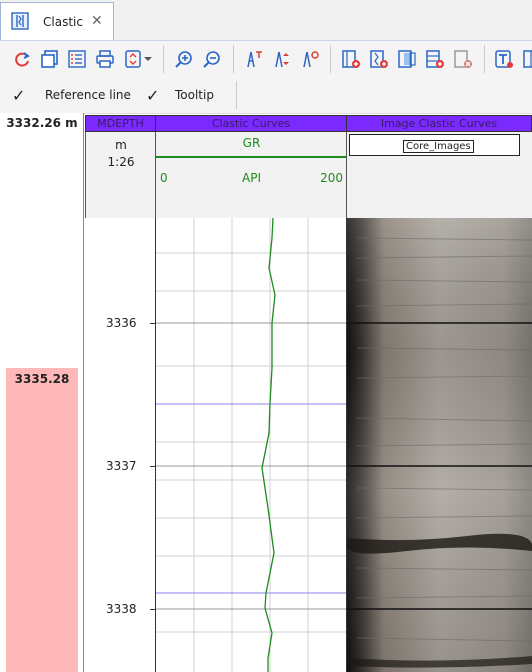 This screenshot has height=672, width=532. Describe the element at coordinates (184, 59) in the screenshot. I see `zoom-in-icon` at that location.